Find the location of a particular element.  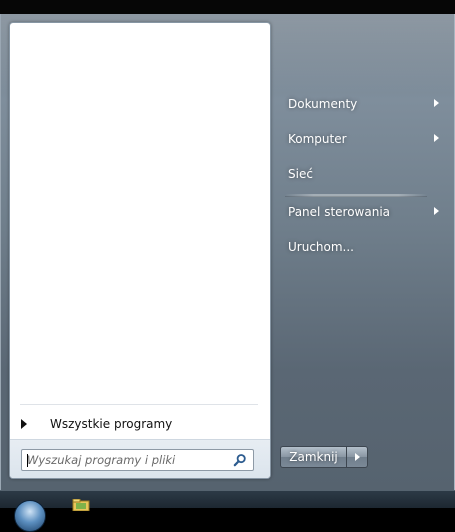

taskbar is located at coordinates (227, 511).